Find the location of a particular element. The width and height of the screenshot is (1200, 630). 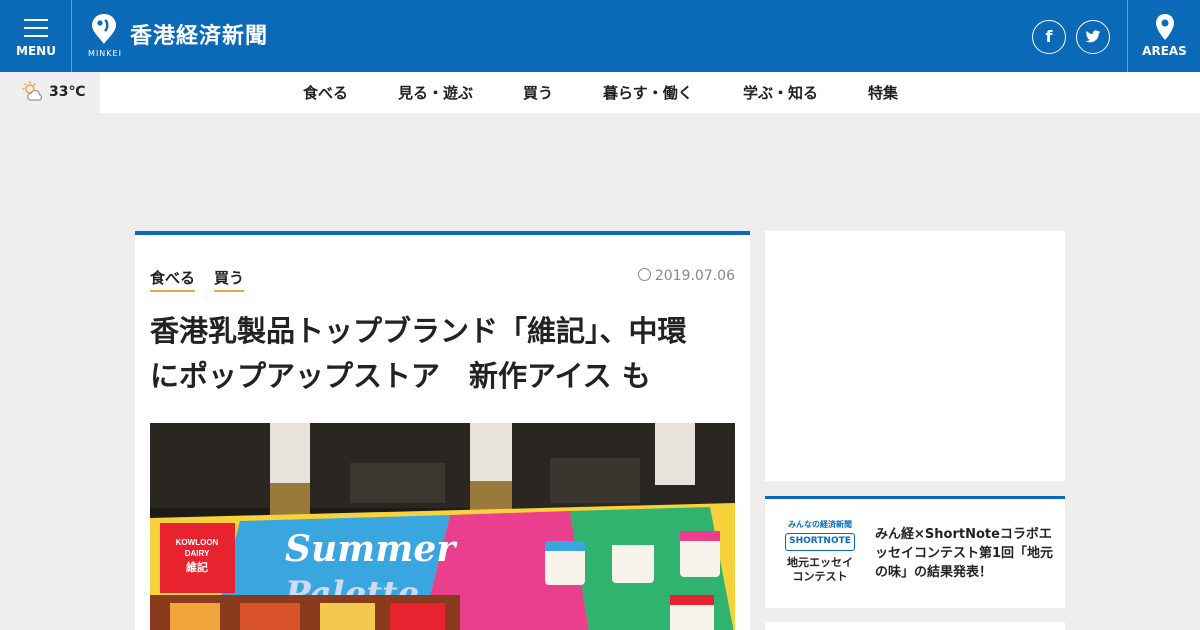

shortnote-logo: みんなの経済新聞 SHORTNOTE 地元エッセイ コンテスト is located at coordinates (820, 555).